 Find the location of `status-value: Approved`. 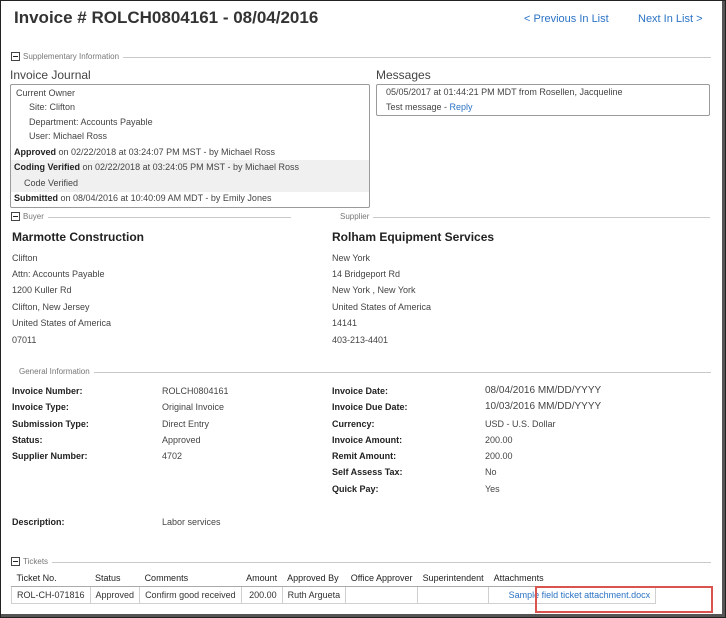

status-value: Approved is located at coordinates (181, 440).